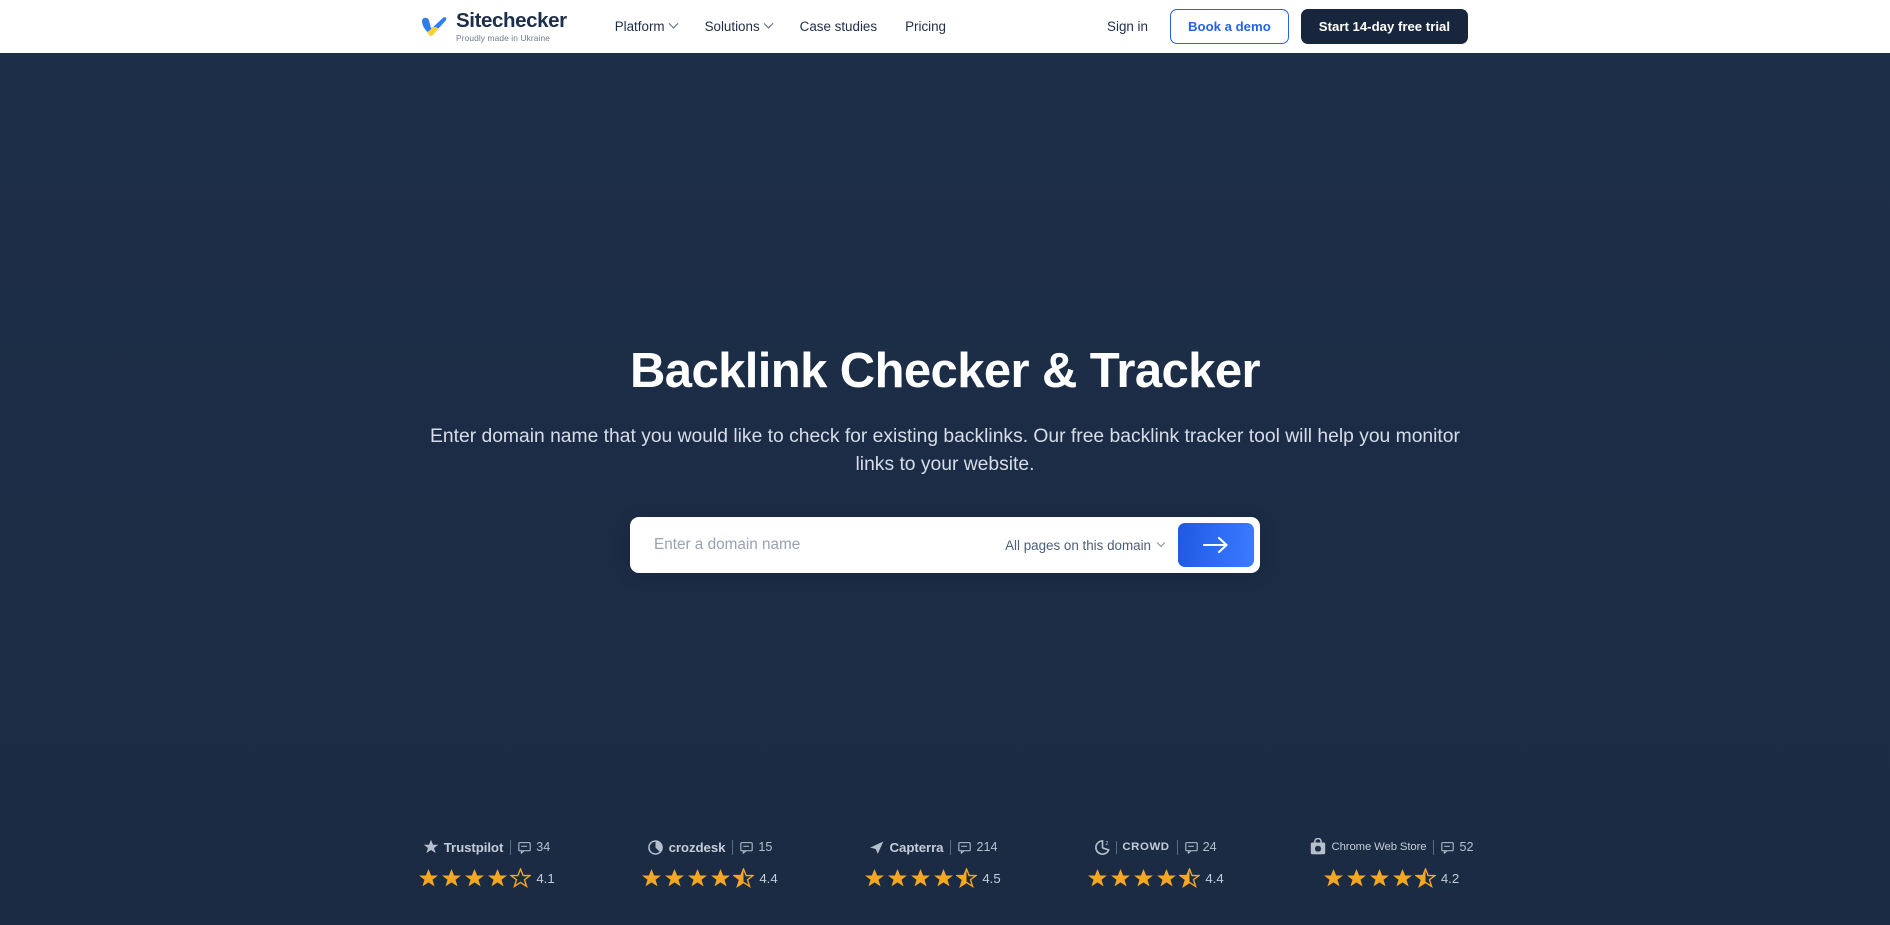  What do you see at coordinates (534, 847) in the screenshot?
I see `review-count: 34` at bounding box center [534, 847].